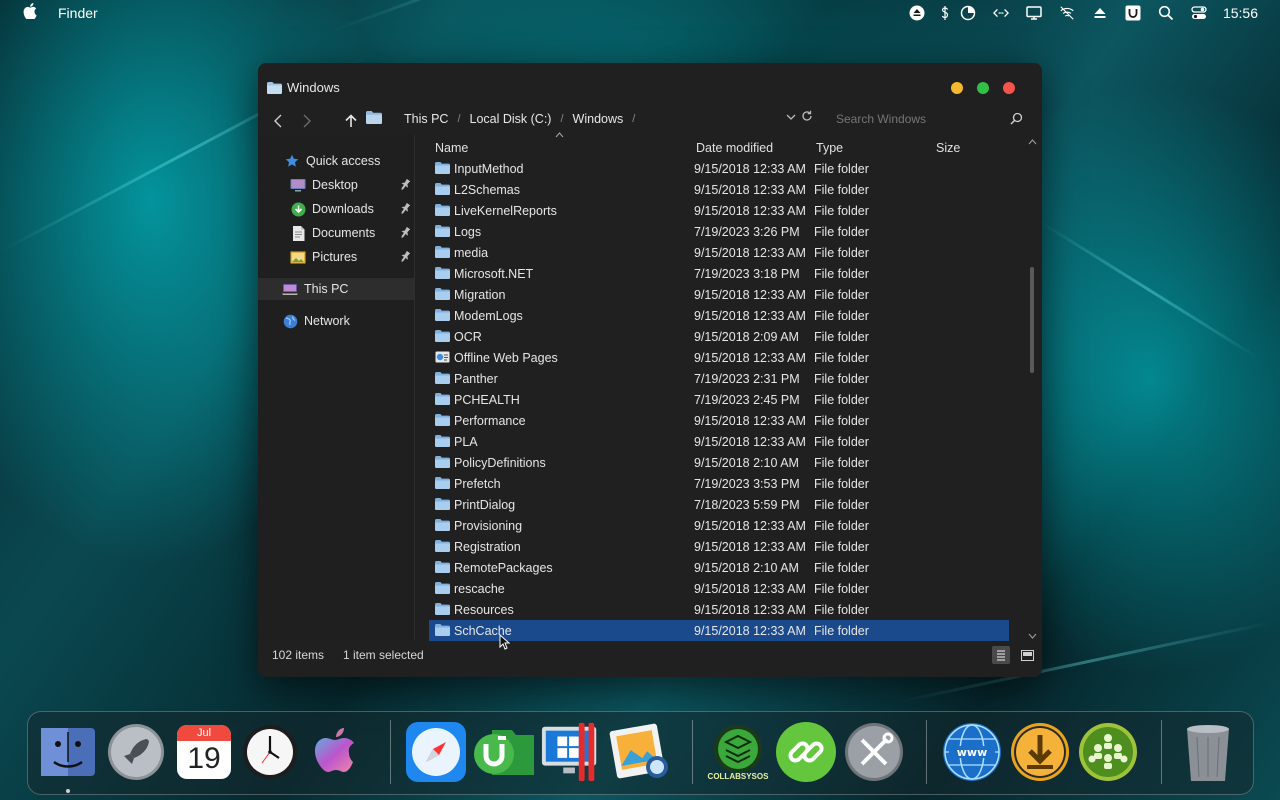 The width and height of the screenshot is (1280, 800). I want to click on dock-preview-icon, so click(640, 752).